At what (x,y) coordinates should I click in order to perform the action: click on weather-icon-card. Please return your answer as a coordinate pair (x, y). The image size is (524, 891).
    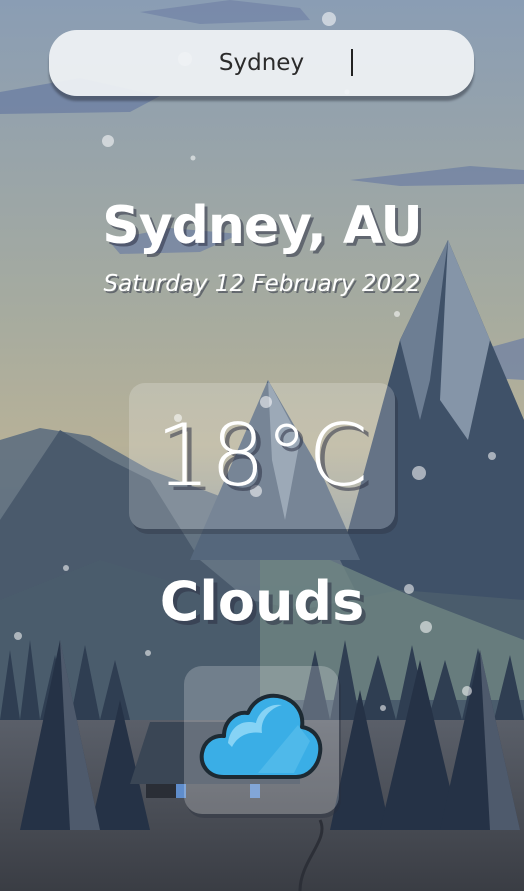
    Looking at the image, I should click on (261, 740).